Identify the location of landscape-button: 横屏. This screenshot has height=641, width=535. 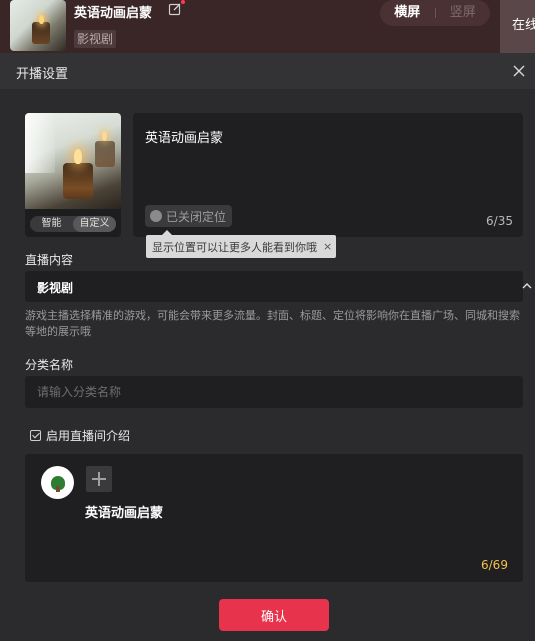
(407, 13).